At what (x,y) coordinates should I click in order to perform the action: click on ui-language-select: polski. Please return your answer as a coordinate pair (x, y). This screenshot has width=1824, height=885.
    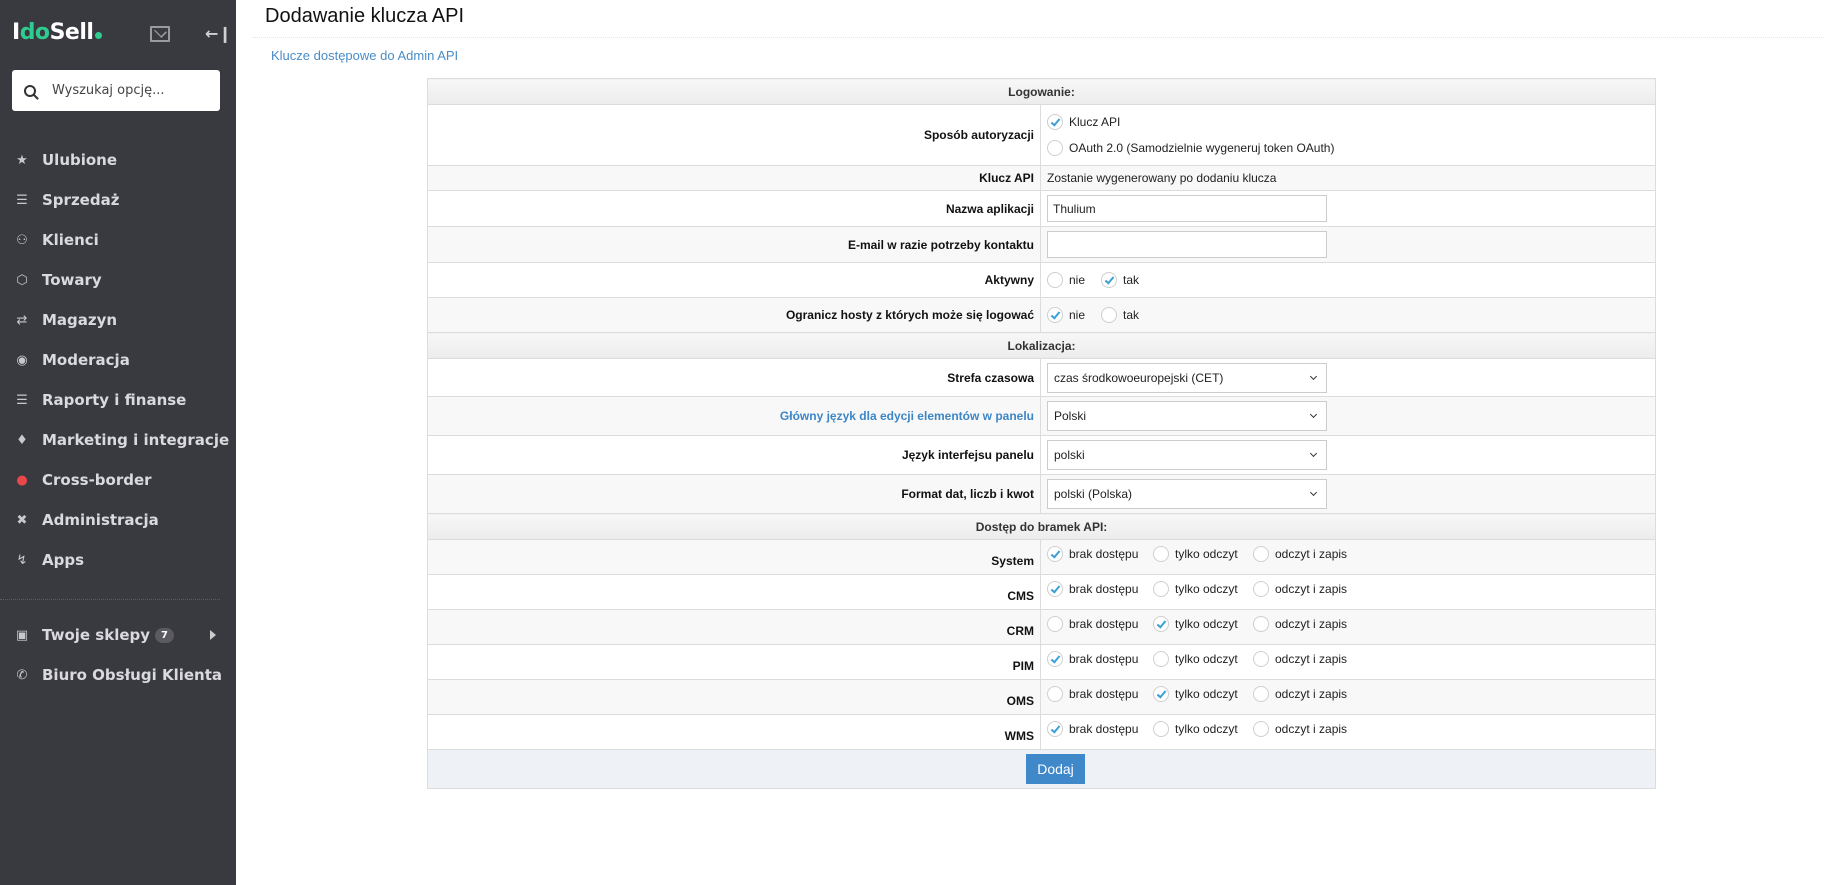
    Looking at the image, I should click on (1187, 455).